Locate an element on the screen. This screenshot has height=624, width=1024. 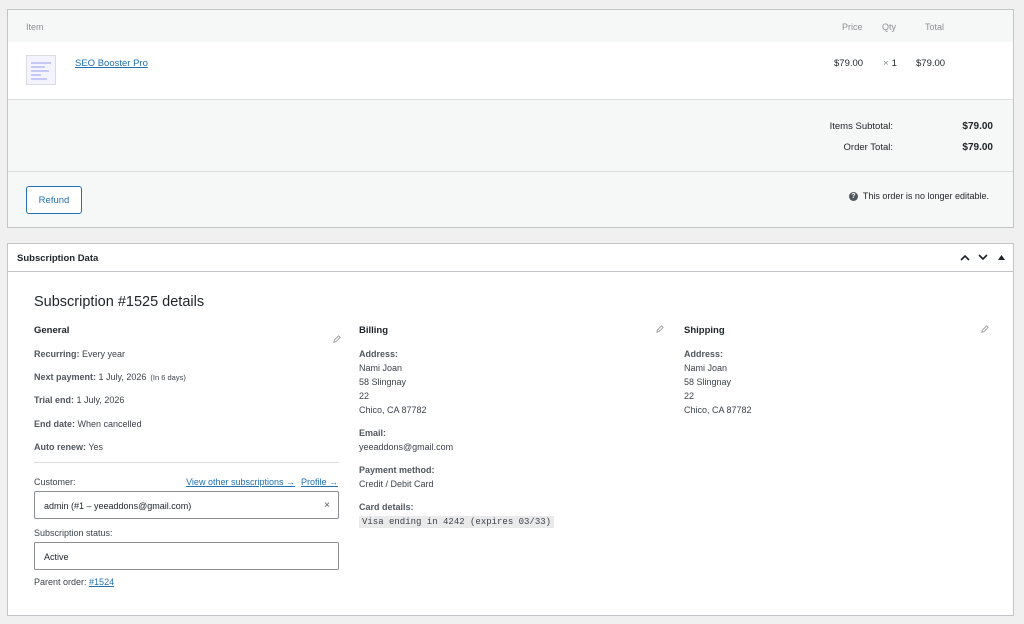
parent-order-label: Parent order: is located at coordinates (60, 582).